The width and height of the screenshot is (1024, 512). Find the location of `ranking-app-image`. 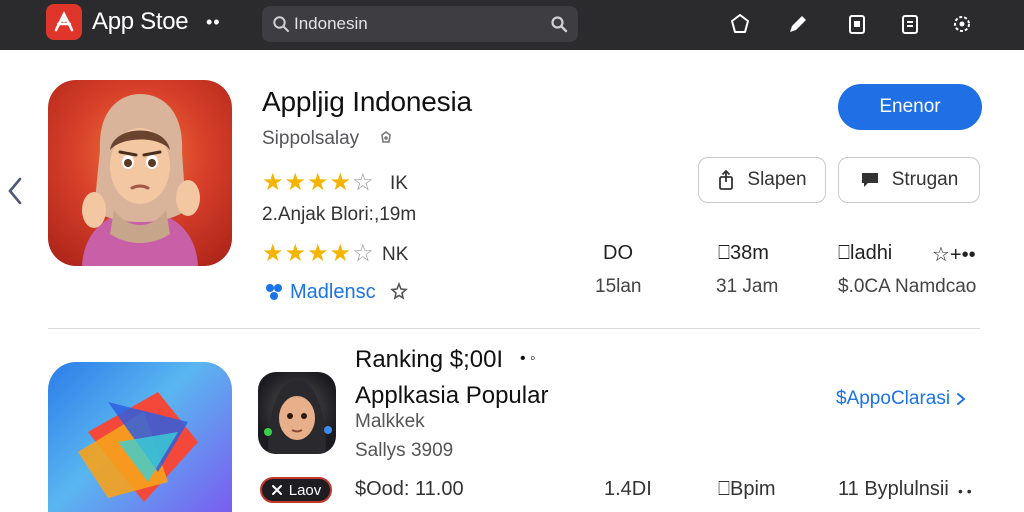

ranking-app-image is located at coordinates (140, 437).